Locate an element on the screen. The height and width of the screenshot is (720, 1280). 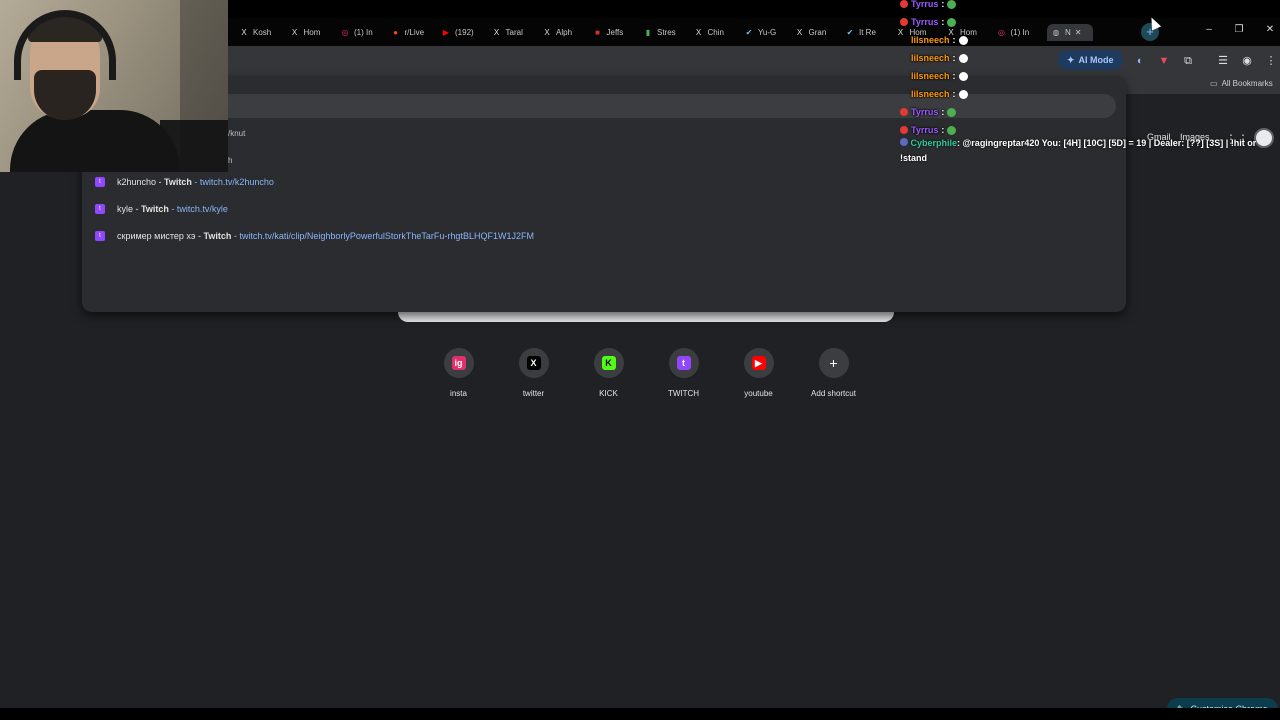
browser-tab: ● r/Live is located at coordinates (413, 32).